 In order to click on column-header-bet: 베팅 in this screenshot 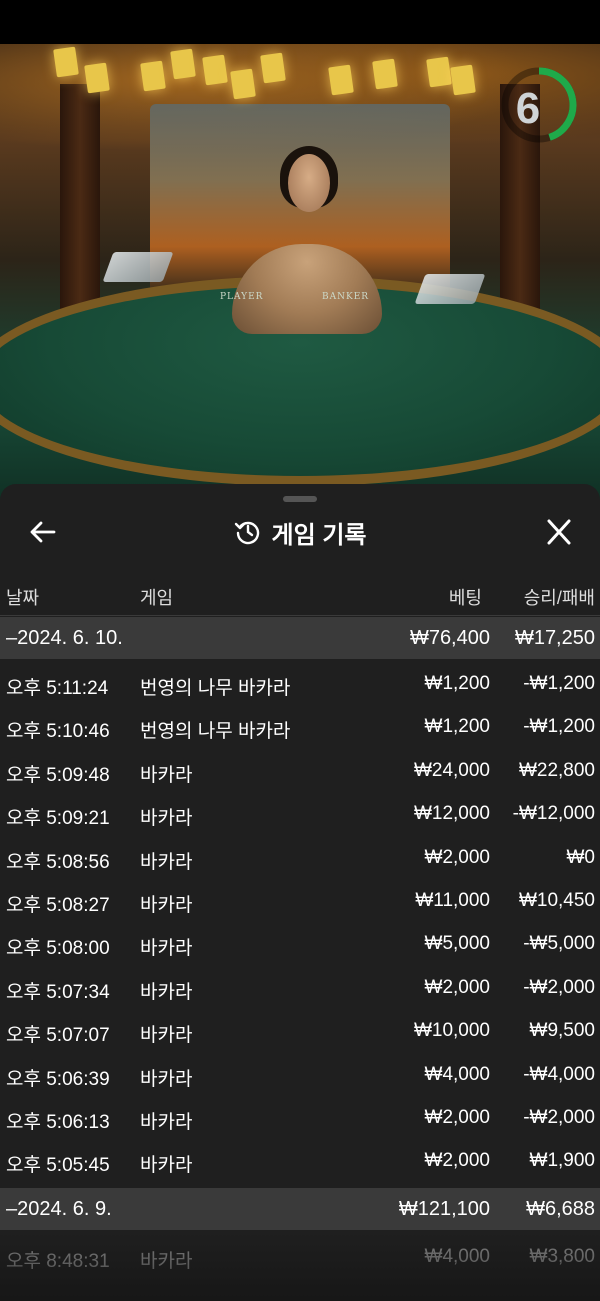, I will do `click(465, 598)`.